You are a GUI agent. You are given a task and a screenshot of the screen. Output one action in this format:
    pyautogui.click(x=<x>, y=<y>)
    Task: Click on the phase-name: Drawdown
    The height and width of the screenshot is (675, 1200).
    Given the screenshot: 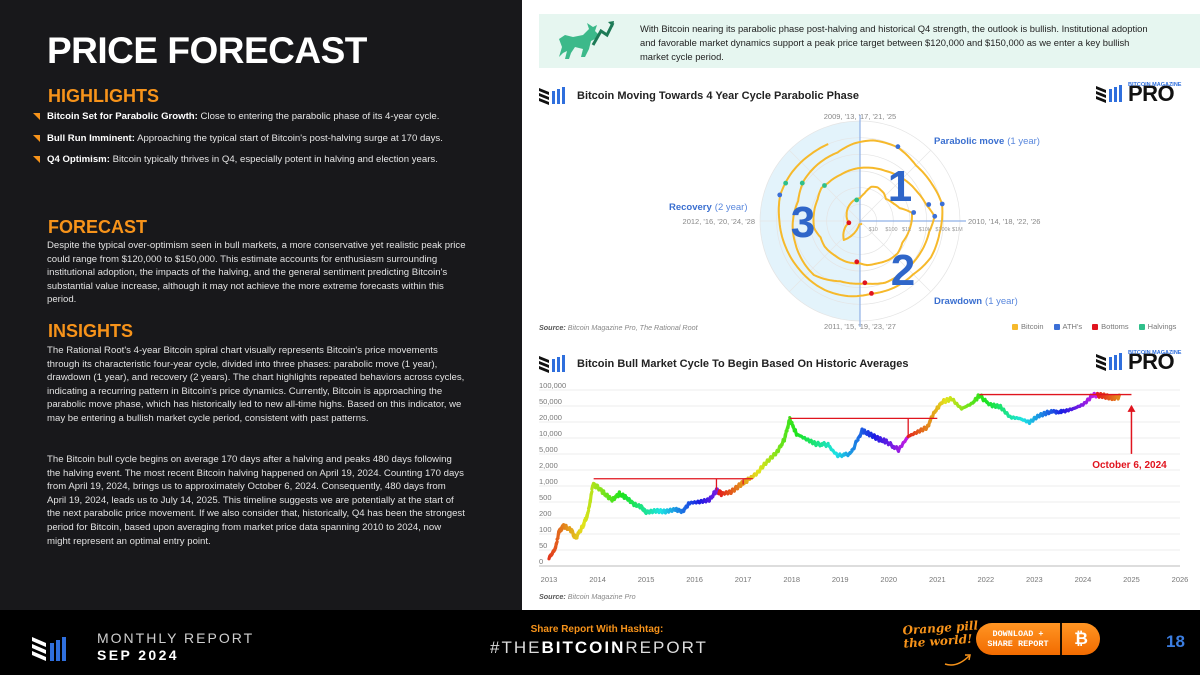 What is the action you would take?
    pyautogui.click(x=958, y=301)
    